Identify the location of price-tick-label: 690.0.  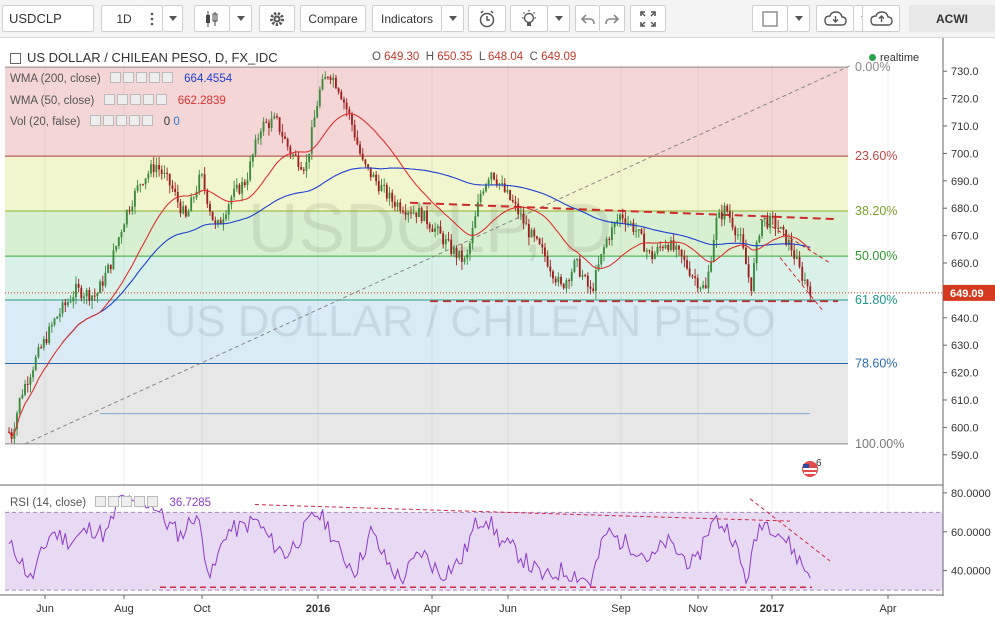
(965, 182).